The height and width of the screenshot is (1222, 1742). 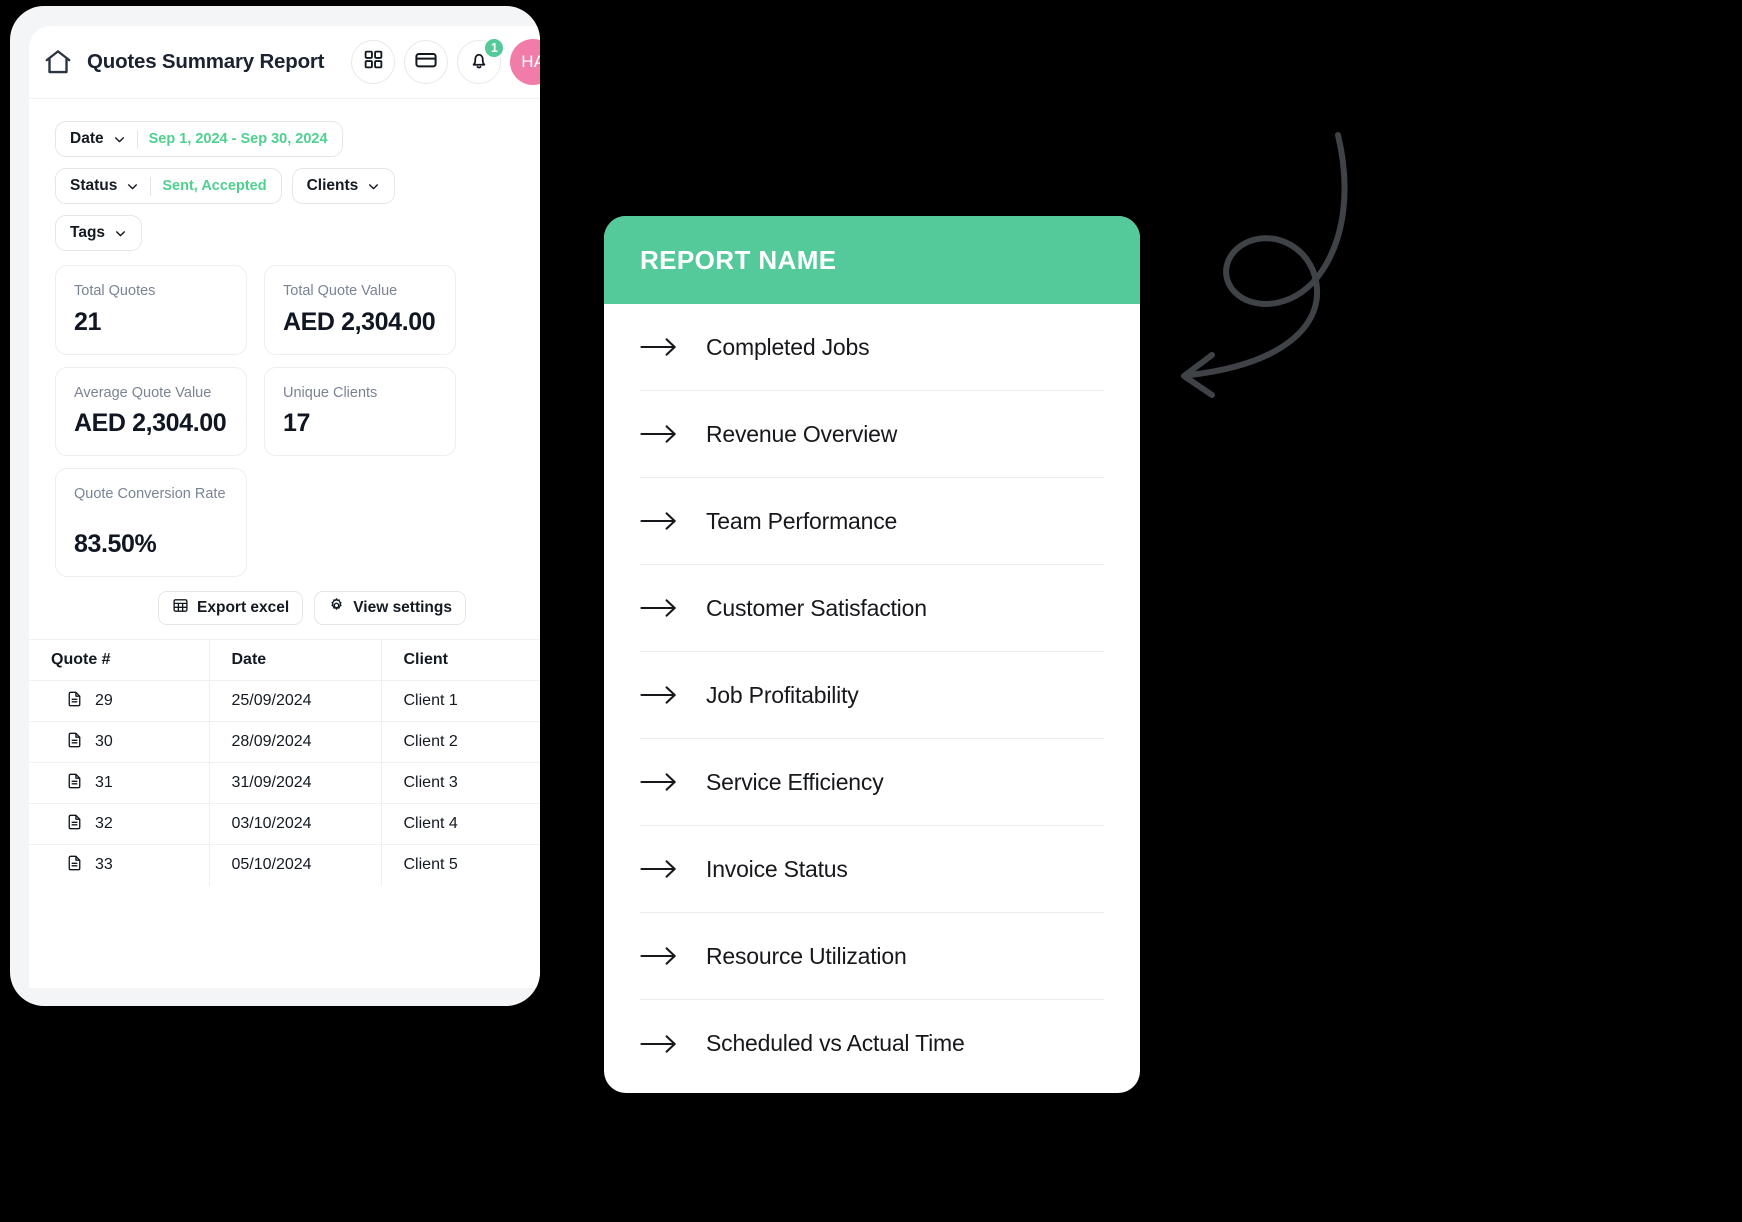 I want to click on list-item: Resource Utilization, so click(x=872, y=956).